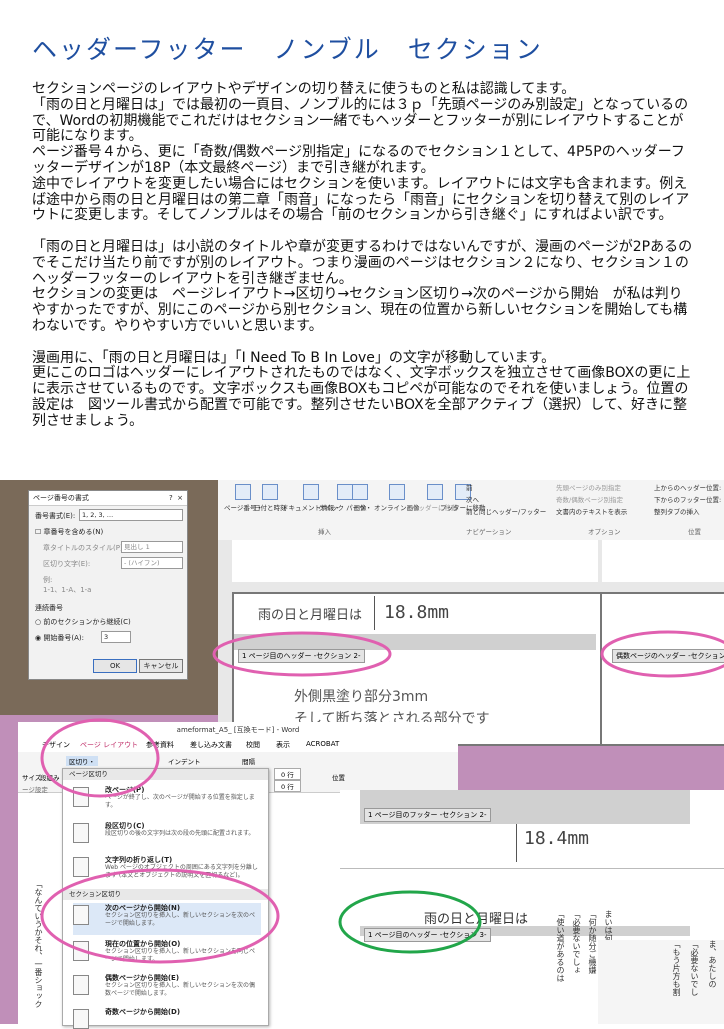 The image size is (724, 1029). Describe the element at coordinates (302, 654) in the screenshot. I see `pink-circle-header-left` at that location.